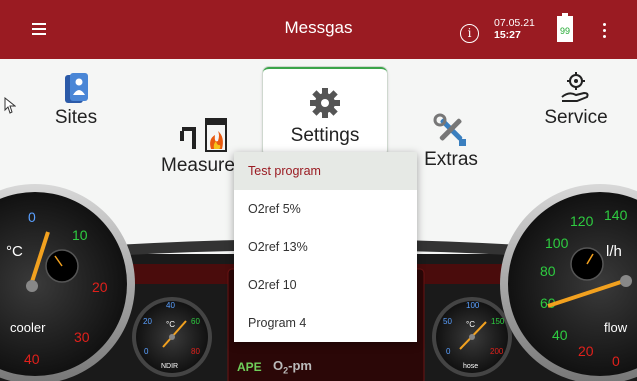 The width and height of the screenshot is (637, 381). Describe the element at coordinates (498, 321) in the screenshot. I see `hose-tick-150: 150` at that location.